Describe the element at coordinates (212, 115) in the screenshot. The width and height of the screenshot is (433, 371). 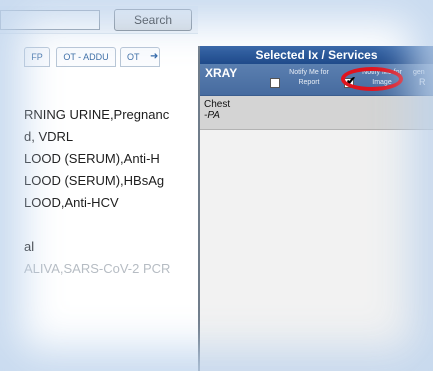
I see `item-view: -PA` at that location.